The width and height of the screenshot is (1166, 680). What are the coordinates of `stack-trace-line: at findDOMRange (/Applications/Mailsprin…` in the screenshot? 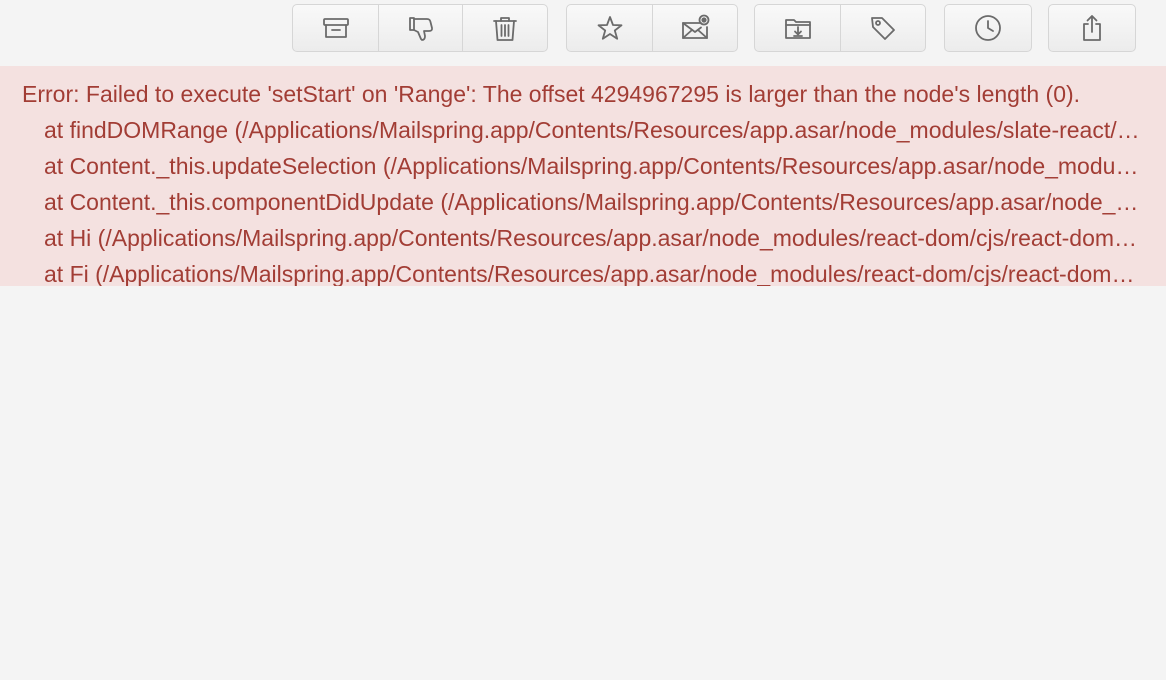 It's located at (592, 130).